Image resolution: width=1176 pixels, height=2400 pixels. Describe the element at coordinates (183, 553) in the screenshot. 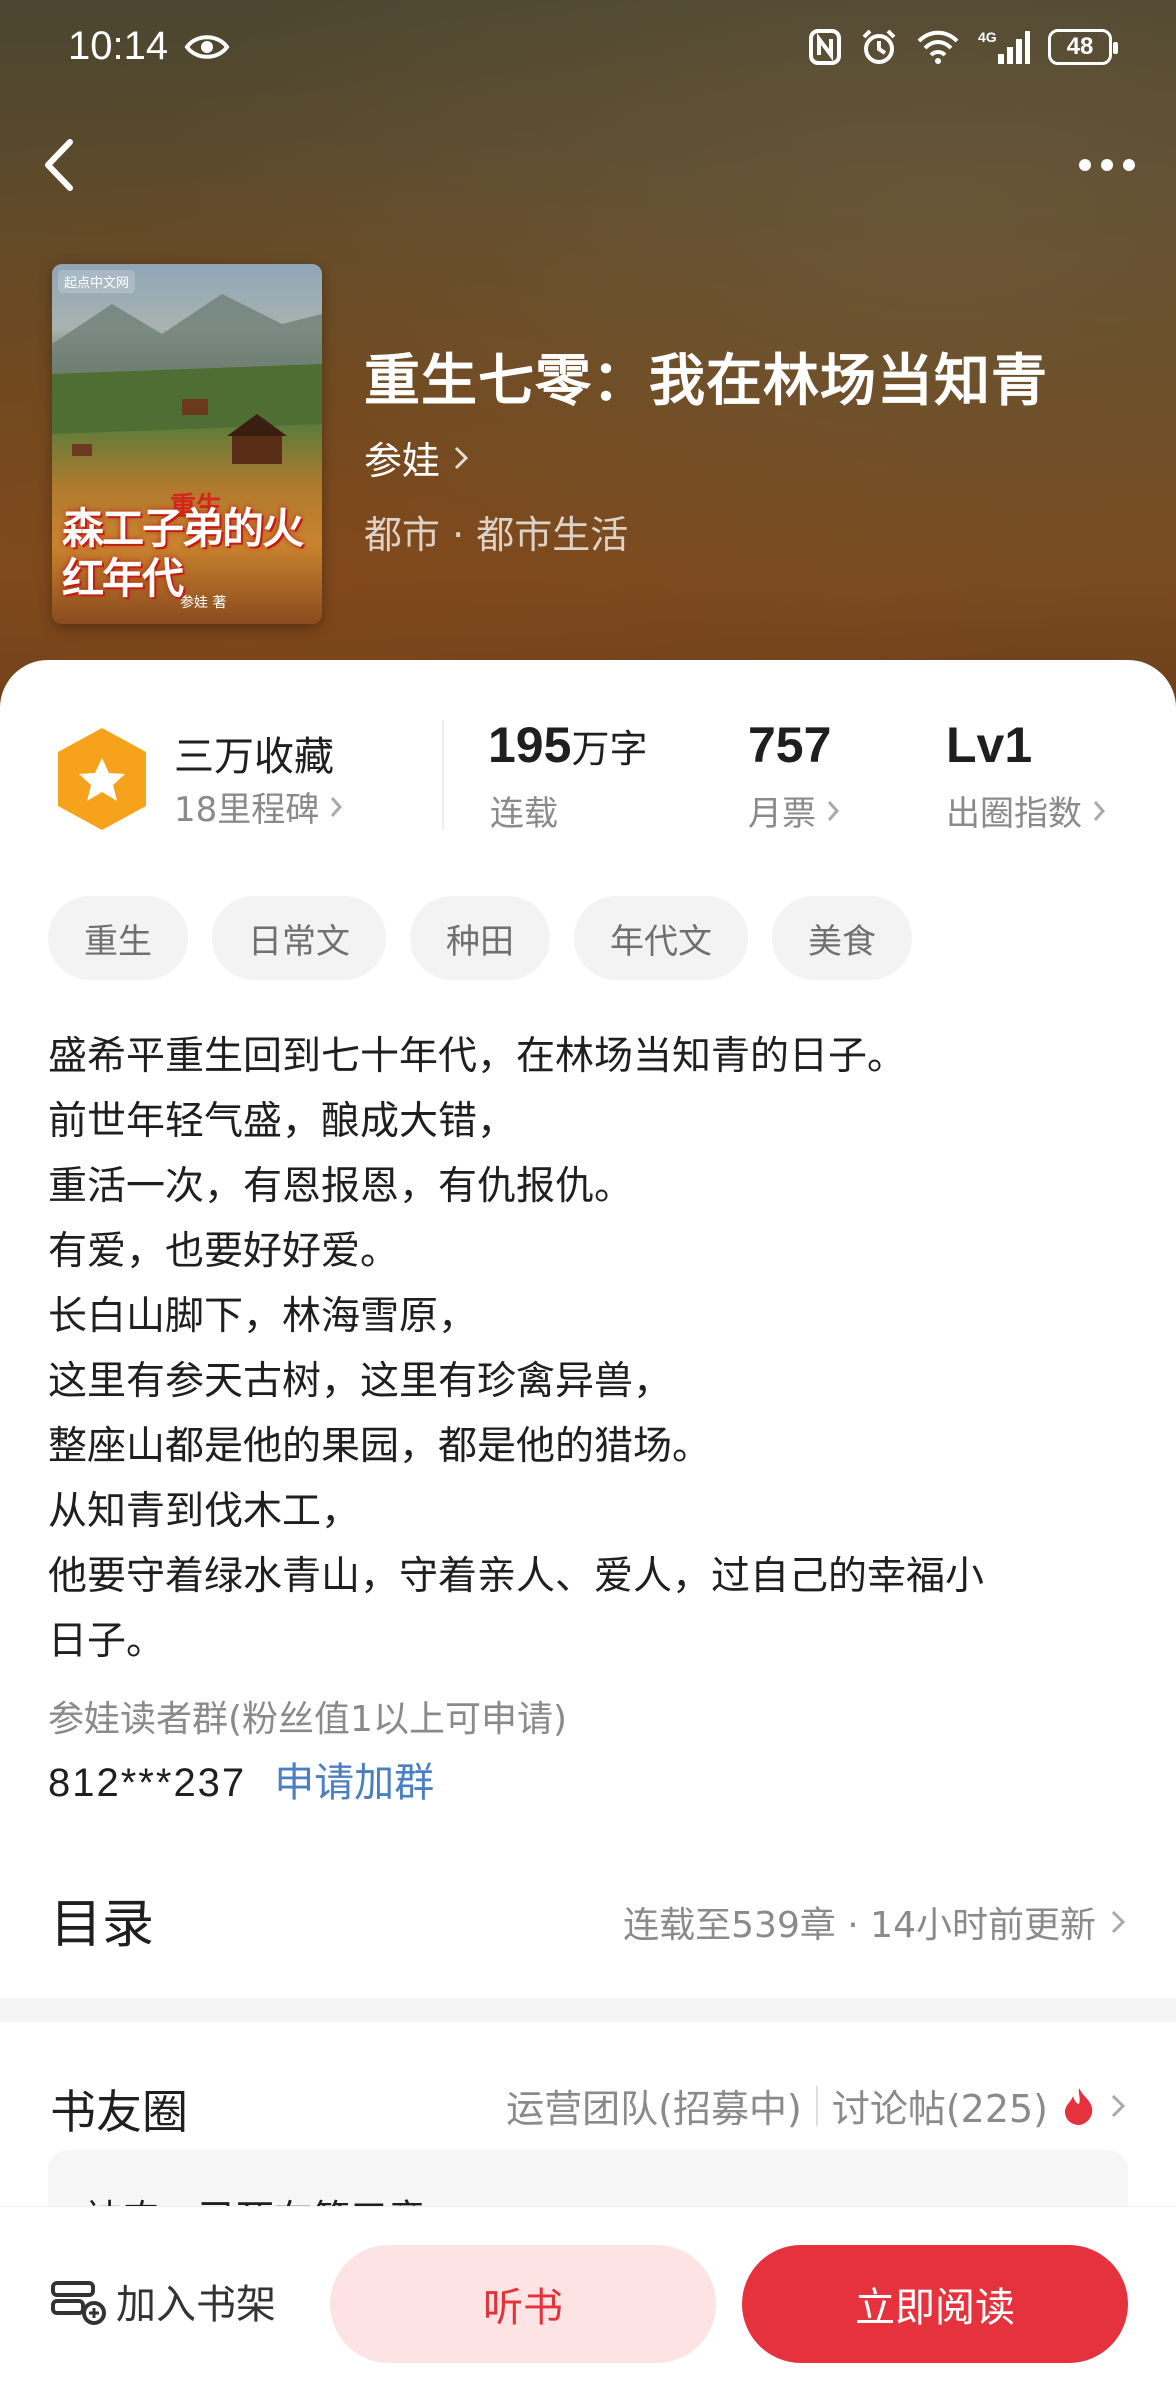

I see `cover-title-art: 森工子弟的火红年代` at that location.